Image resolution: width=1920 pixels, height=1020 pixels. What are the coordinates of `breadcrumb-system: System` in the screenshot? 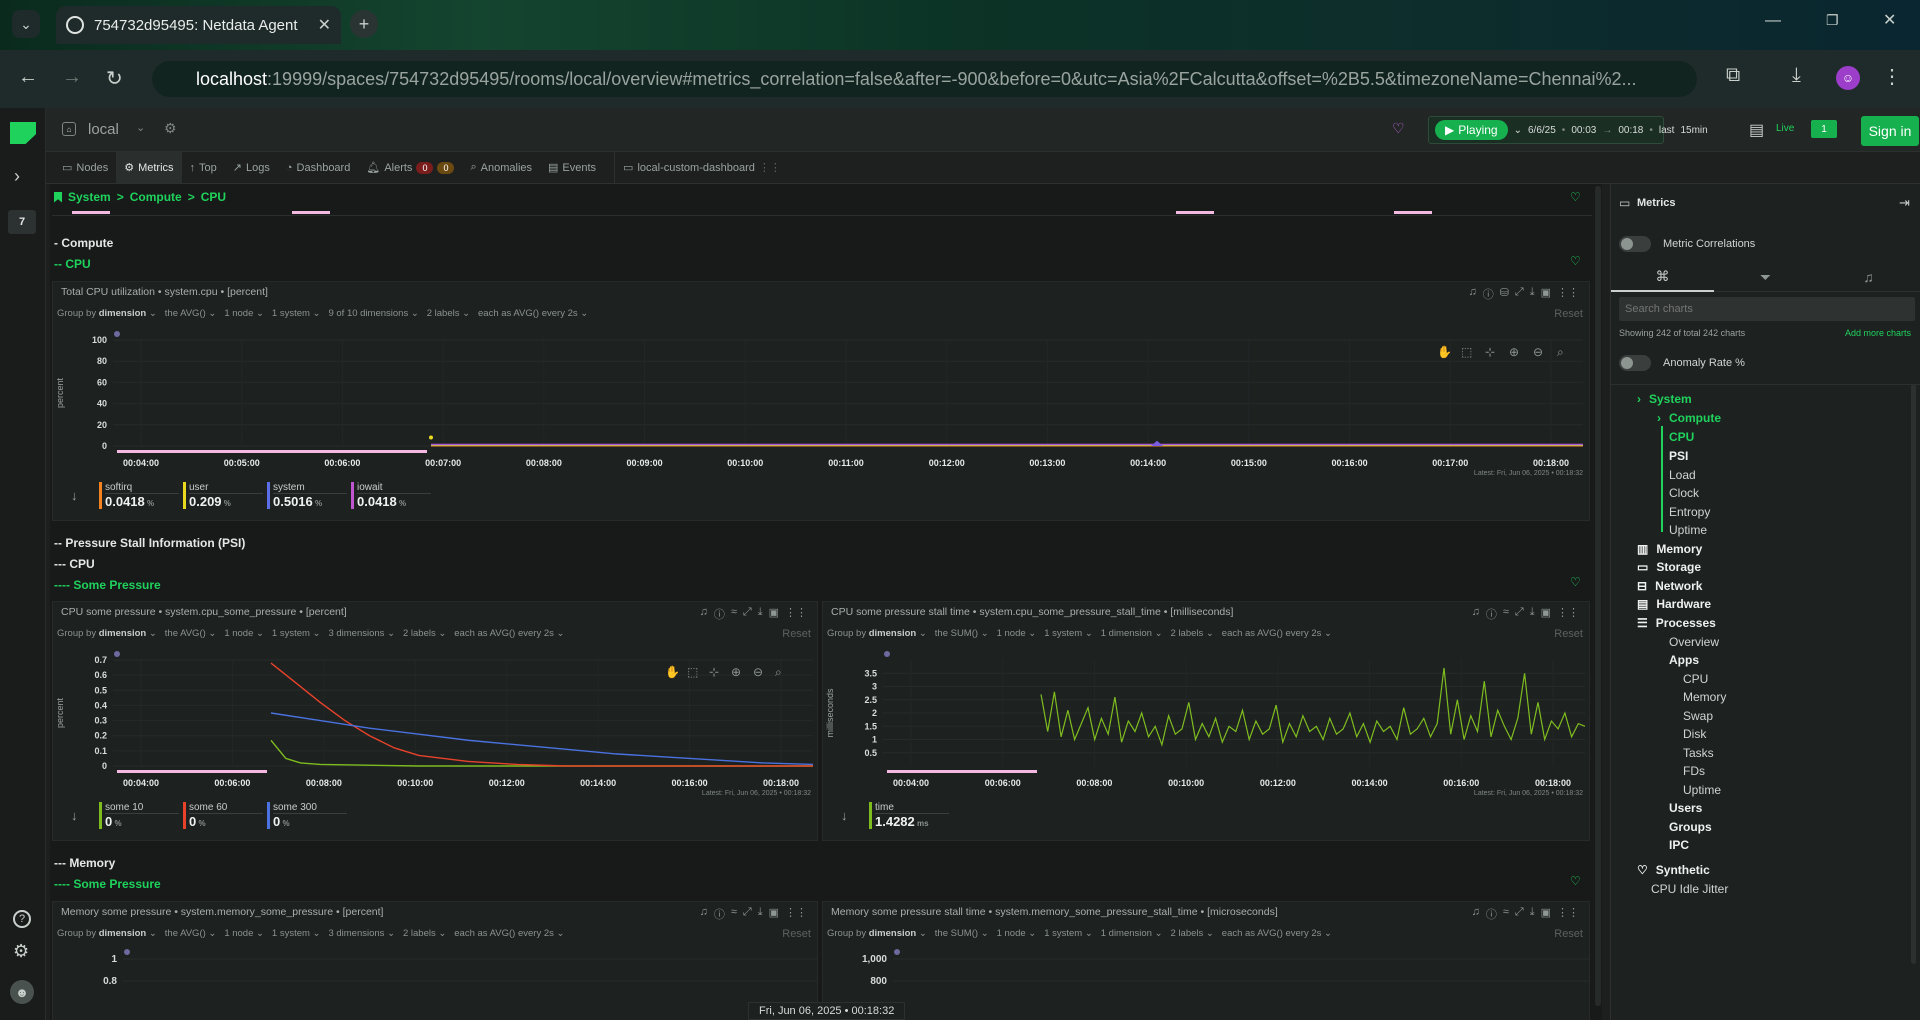 It's located at (89, 197).